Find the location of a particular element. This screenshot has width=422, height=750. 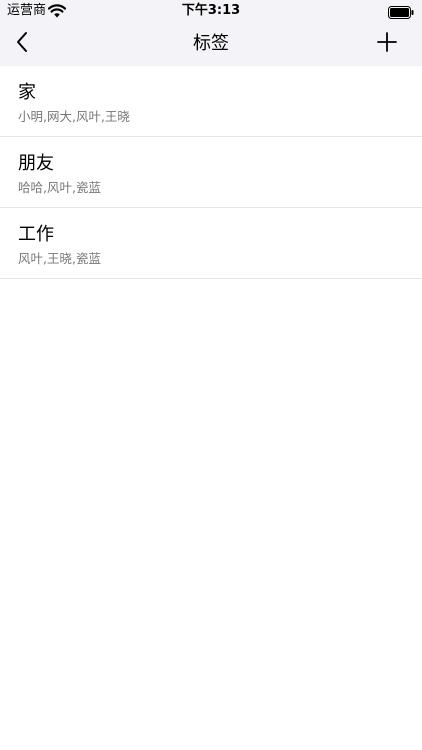

navigation-bar: 标签 is located at coordinates (211, 44).